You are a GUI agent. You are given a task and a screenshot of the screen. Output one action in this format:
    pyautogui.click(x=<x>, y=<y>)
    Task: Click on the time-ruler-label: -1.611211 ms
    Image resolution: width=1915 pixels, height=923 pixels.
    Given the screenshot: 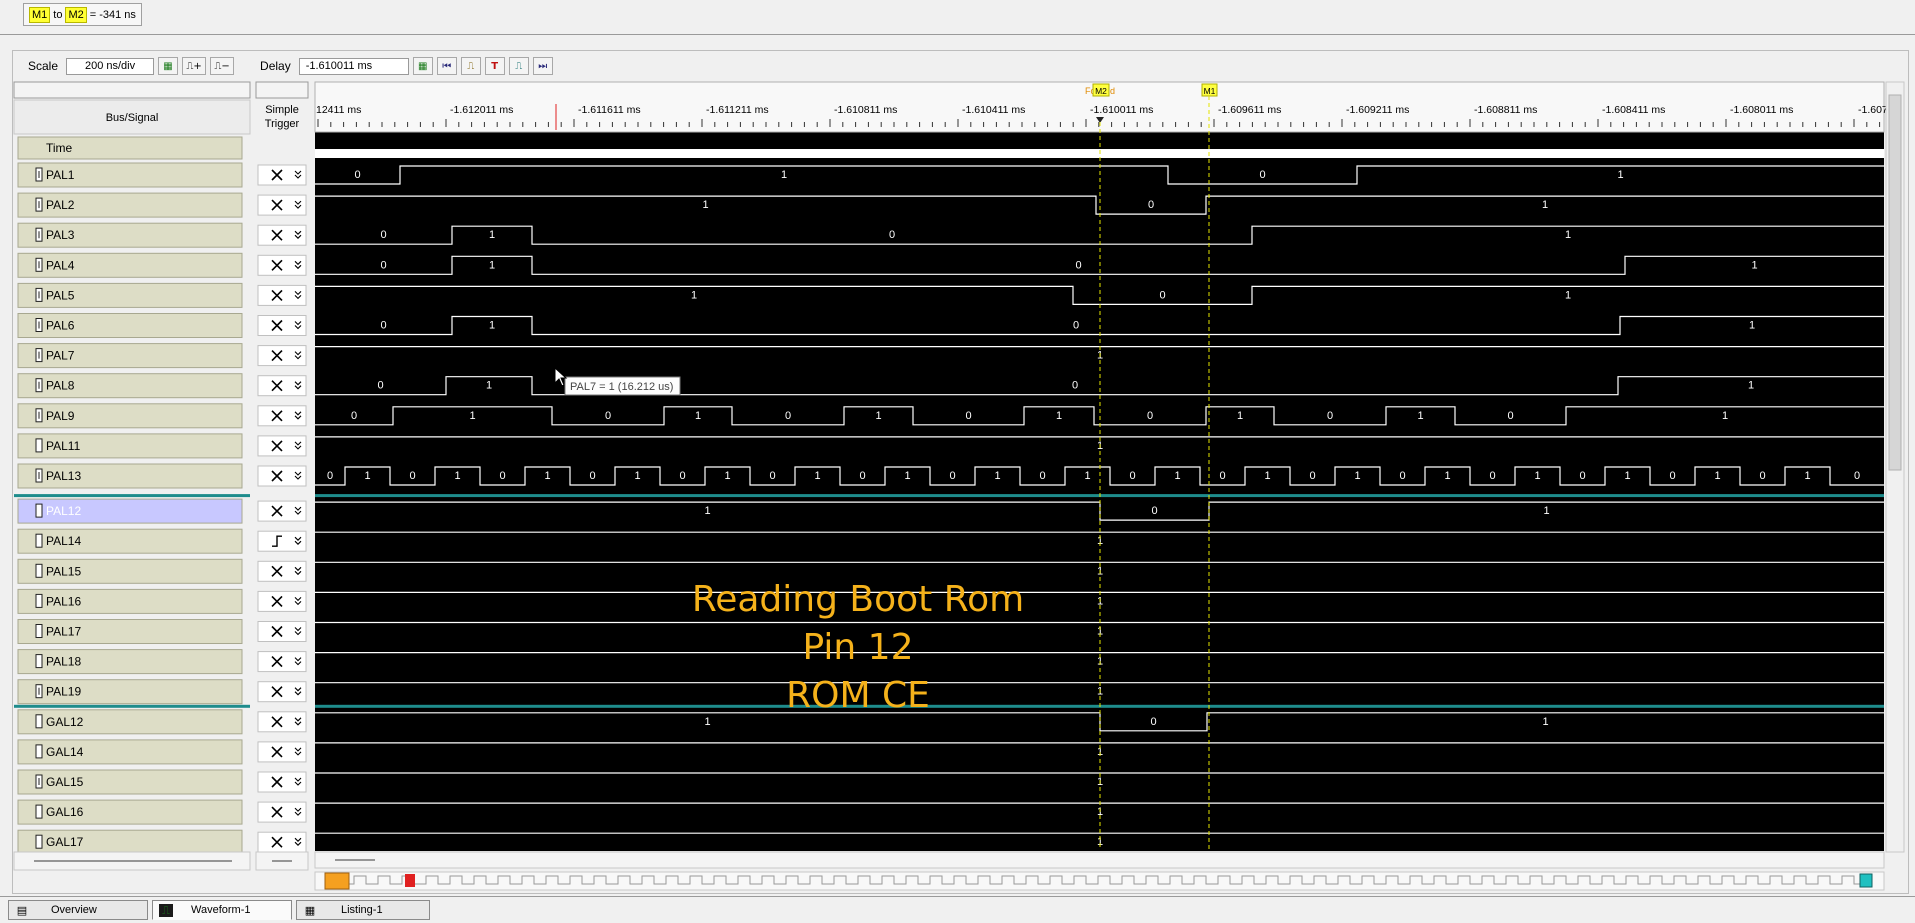 What is the action you would take?
    pyautogui.click(x=737, y=110)
    